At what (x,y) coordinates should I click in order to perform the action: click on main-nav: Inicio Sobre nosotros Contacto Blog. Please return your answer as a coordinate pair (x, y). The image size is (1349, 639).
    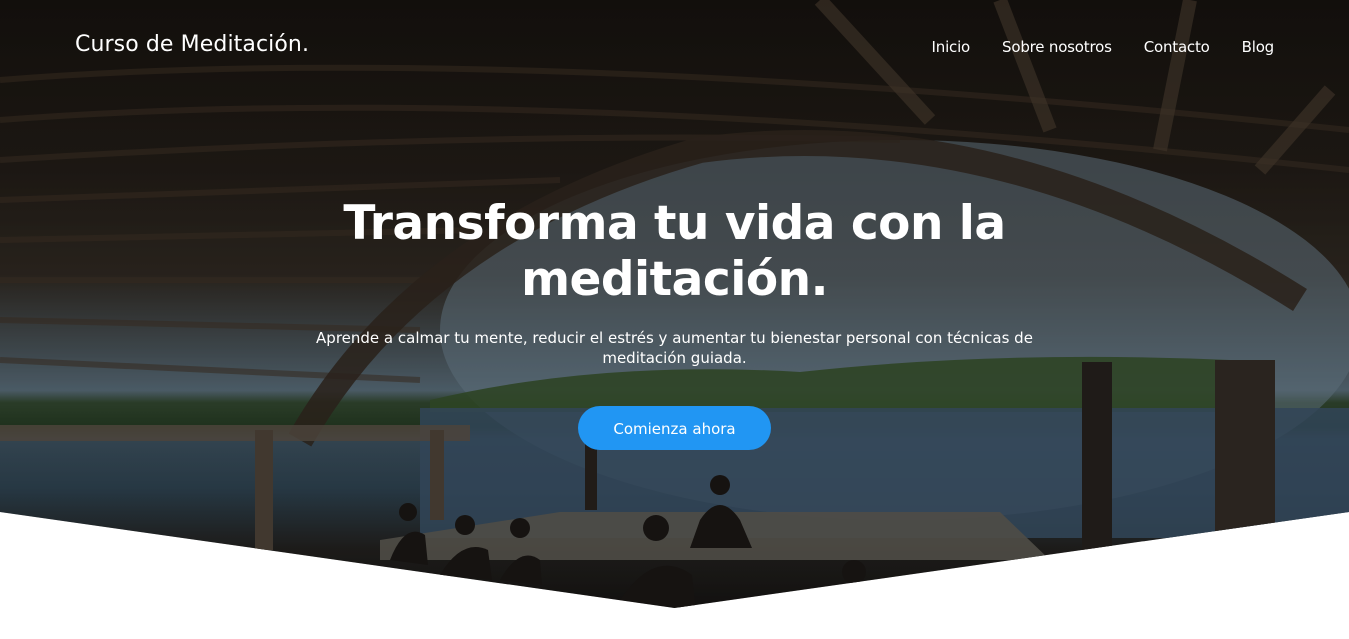
    Looking at the image, I should click on (1103, 47).